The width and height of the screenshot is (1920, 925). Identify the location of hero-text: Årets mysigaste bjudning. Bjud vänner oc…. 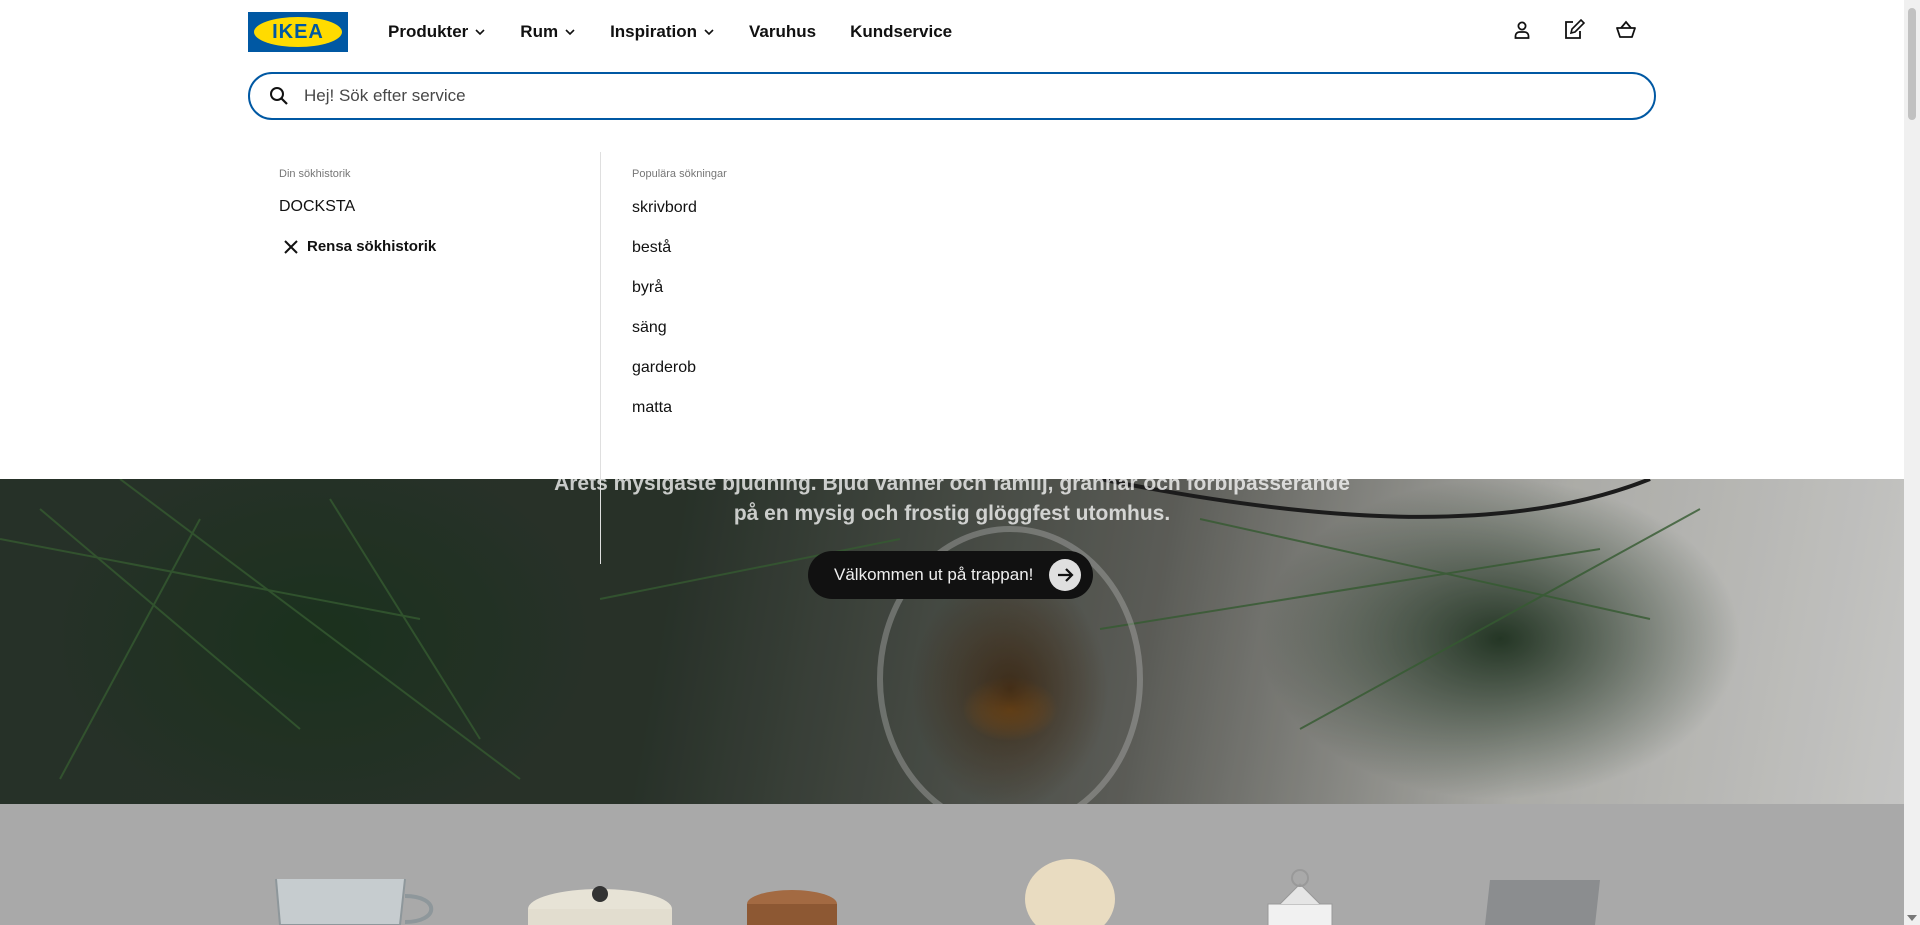
(952, 504).